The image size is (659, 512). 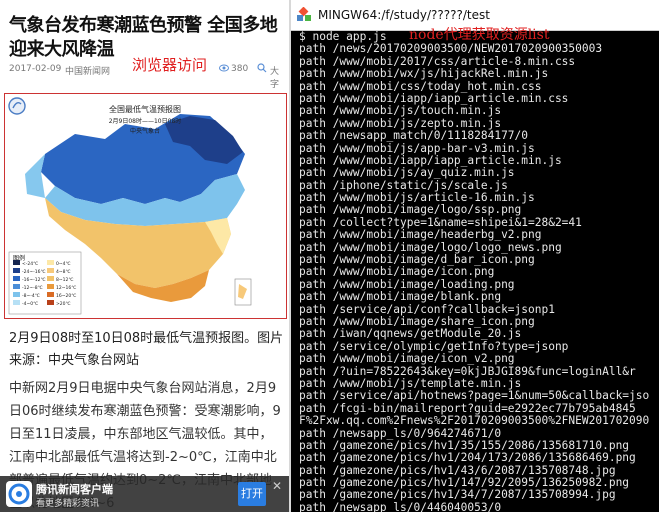 I want to click on terminal-line: path /www/mobi/js/touch.min.js, so click(x=400, y=111).